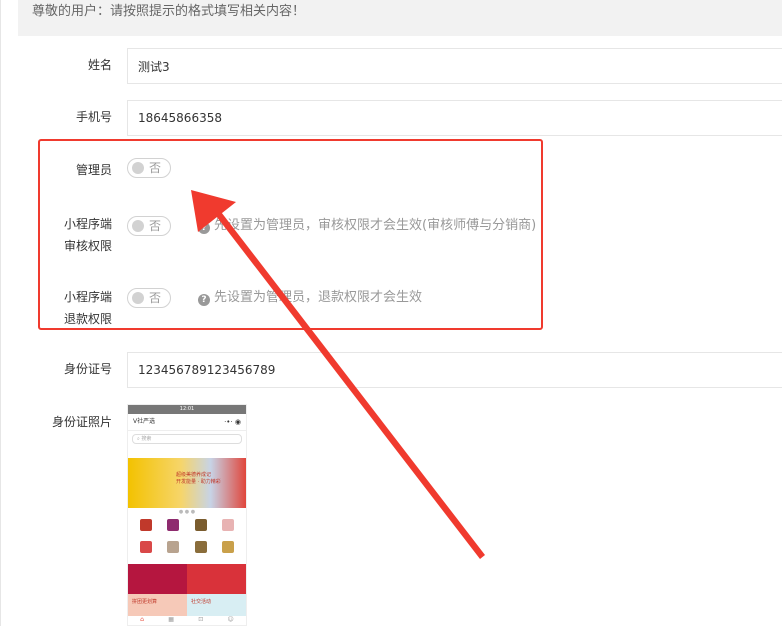  What do you see at coordinates (87, 369) in the screenshot?
I see `id-number-label: 身份证号` at bounding box center [87, 369].